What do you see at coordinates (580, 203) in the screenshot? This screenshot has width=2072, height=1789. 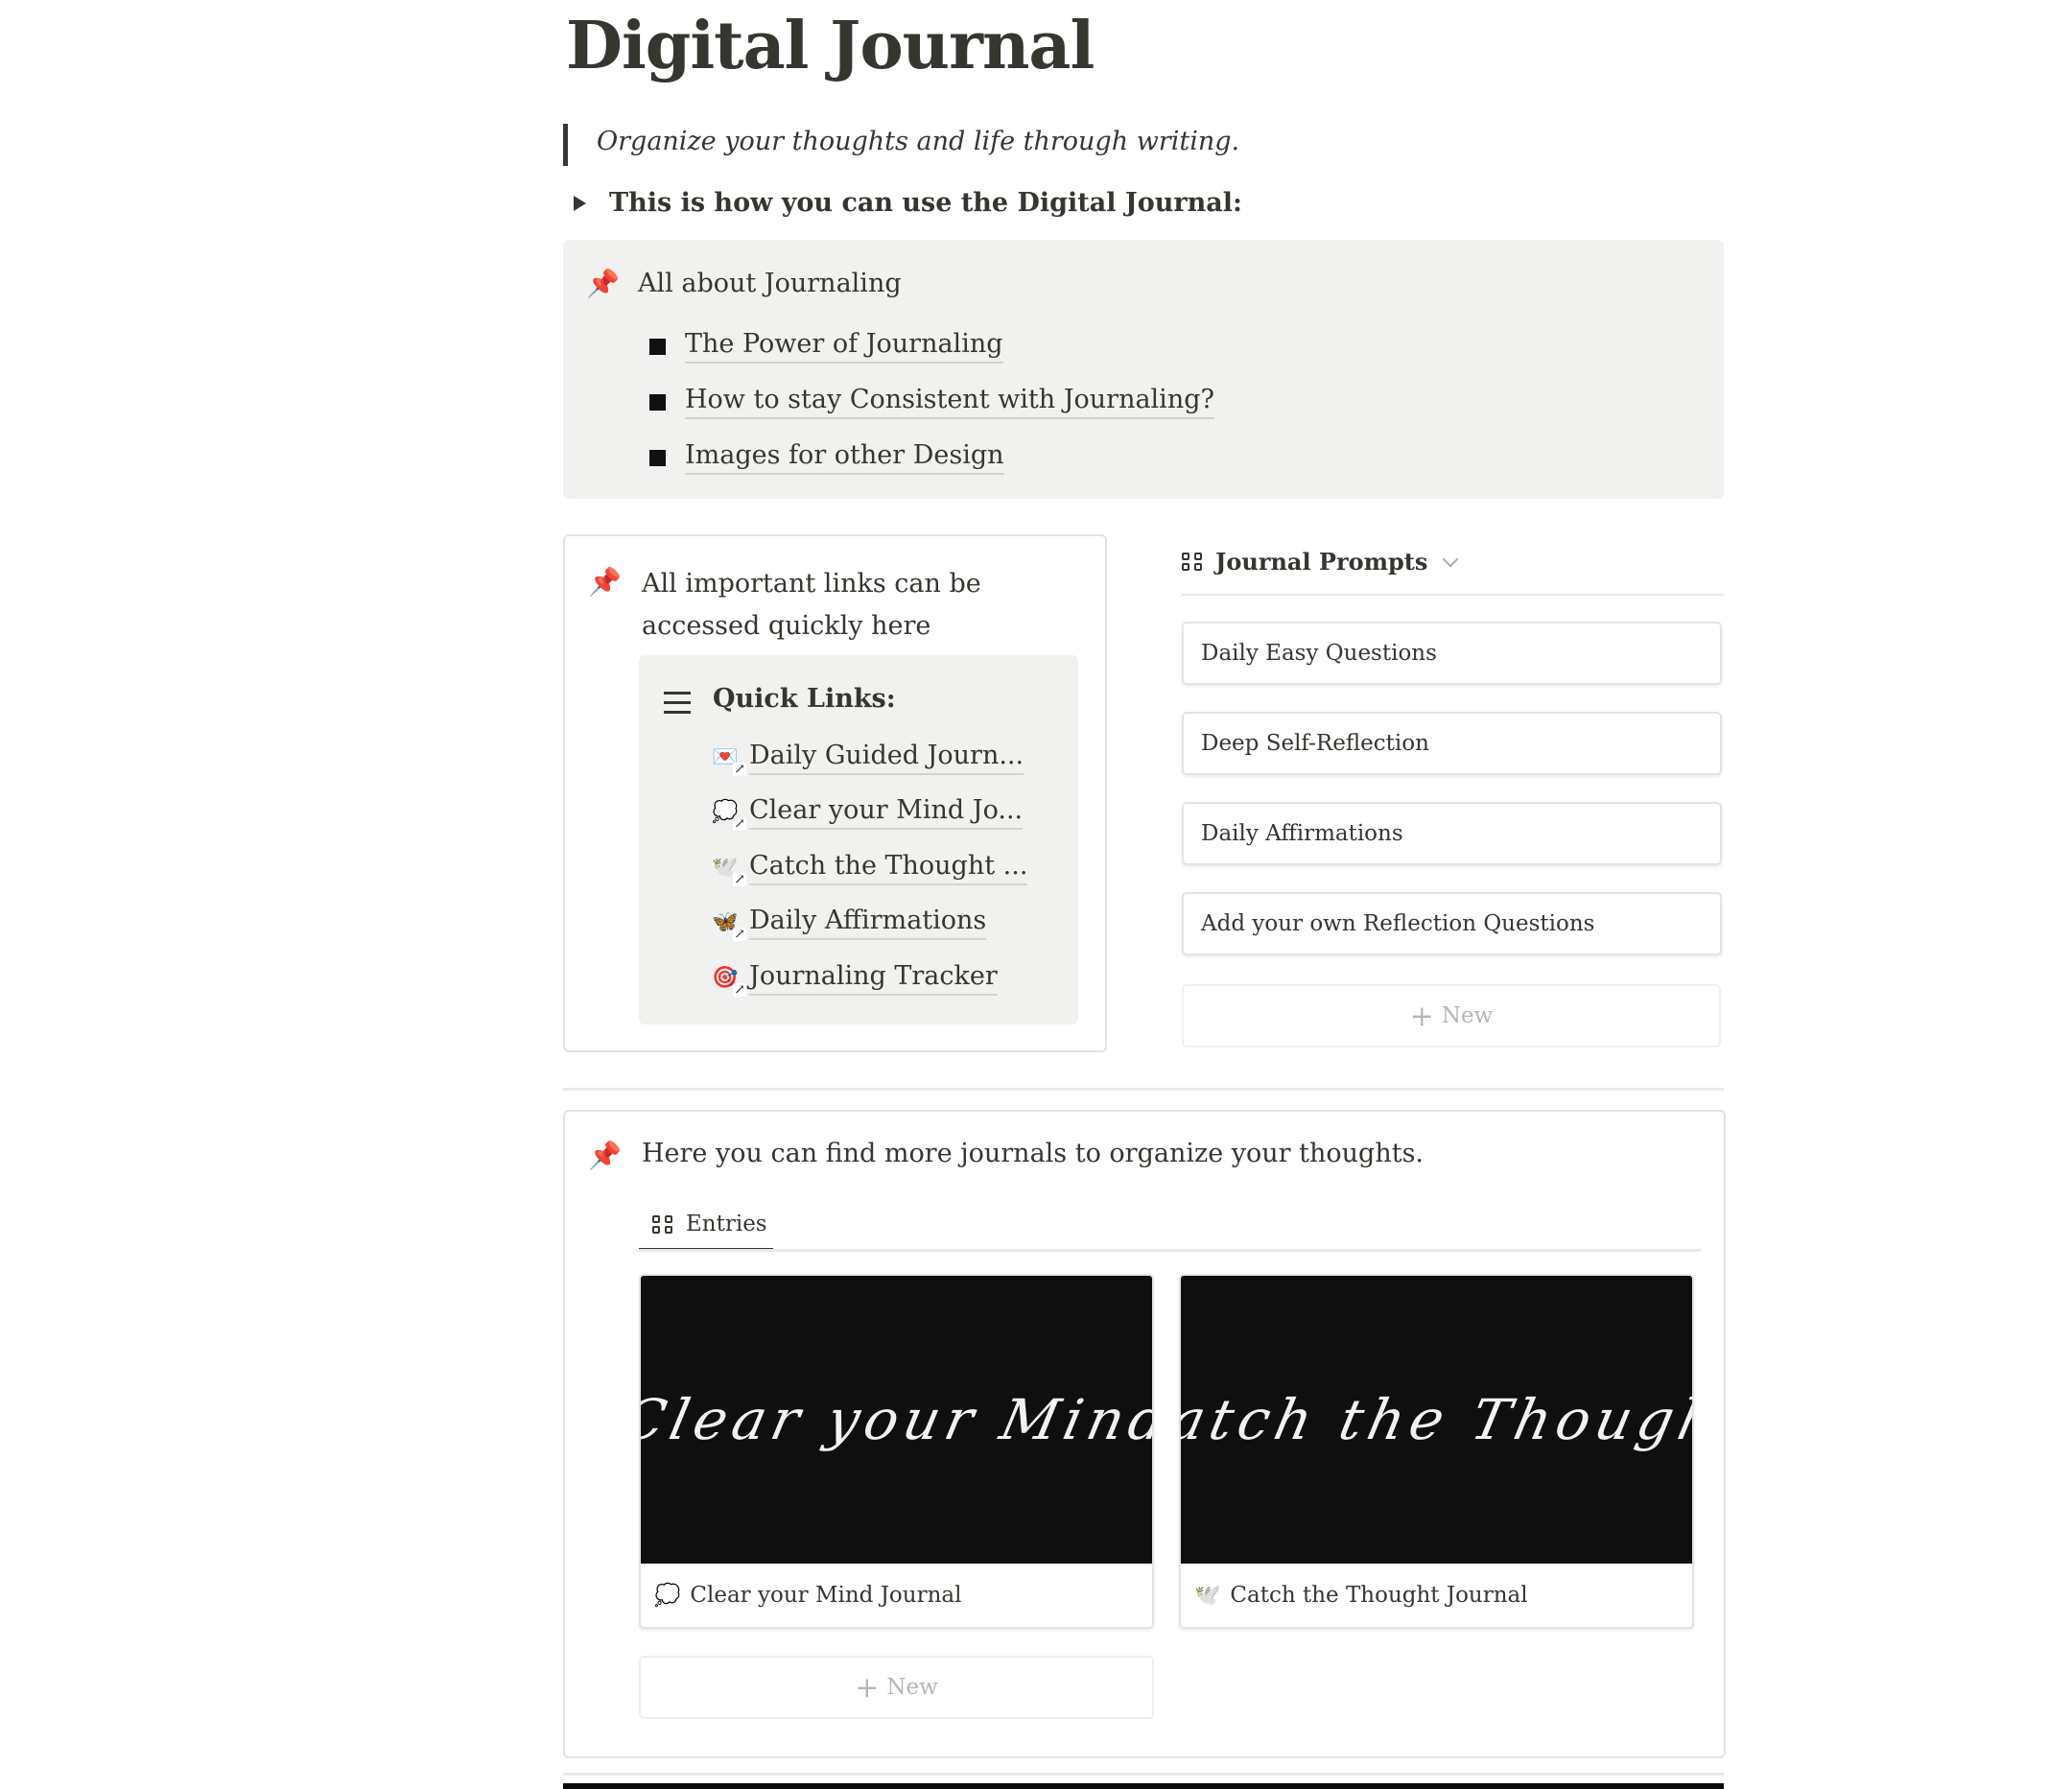 I see `toggle-triangle-icon` at bounding box center [580, 203].